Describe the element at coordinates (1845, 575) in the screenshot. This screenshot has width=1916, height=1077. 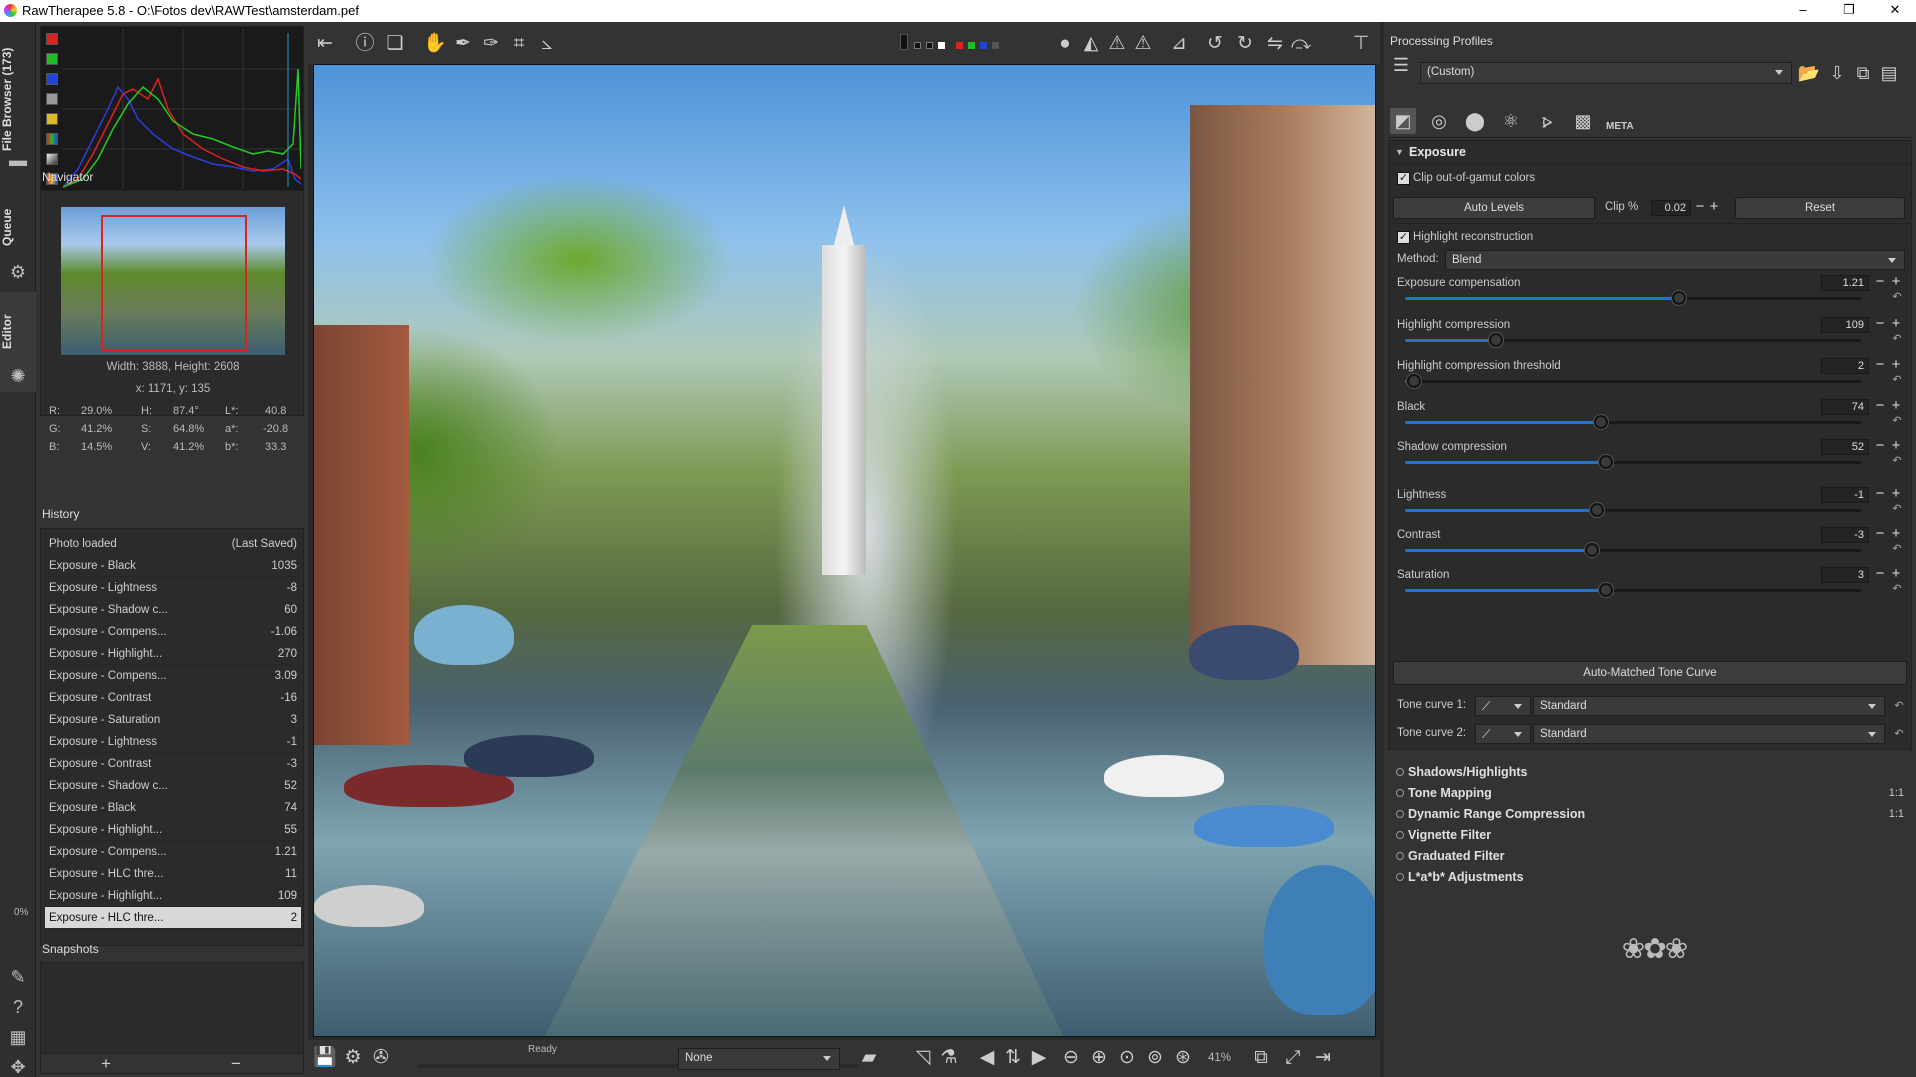
I see `slider-value-field: 3` at that location.